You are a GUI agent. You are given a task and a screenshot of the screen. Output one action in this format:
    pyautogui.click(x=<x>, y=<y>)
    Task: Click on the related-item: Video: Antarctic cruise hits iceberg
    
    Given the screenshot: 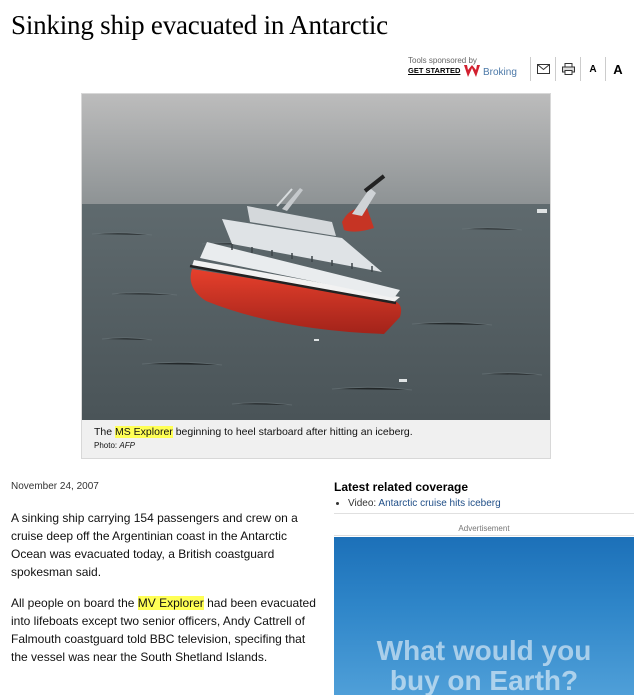 What is the action you would take?
    pyautogui.click(x=491, y=503)
    